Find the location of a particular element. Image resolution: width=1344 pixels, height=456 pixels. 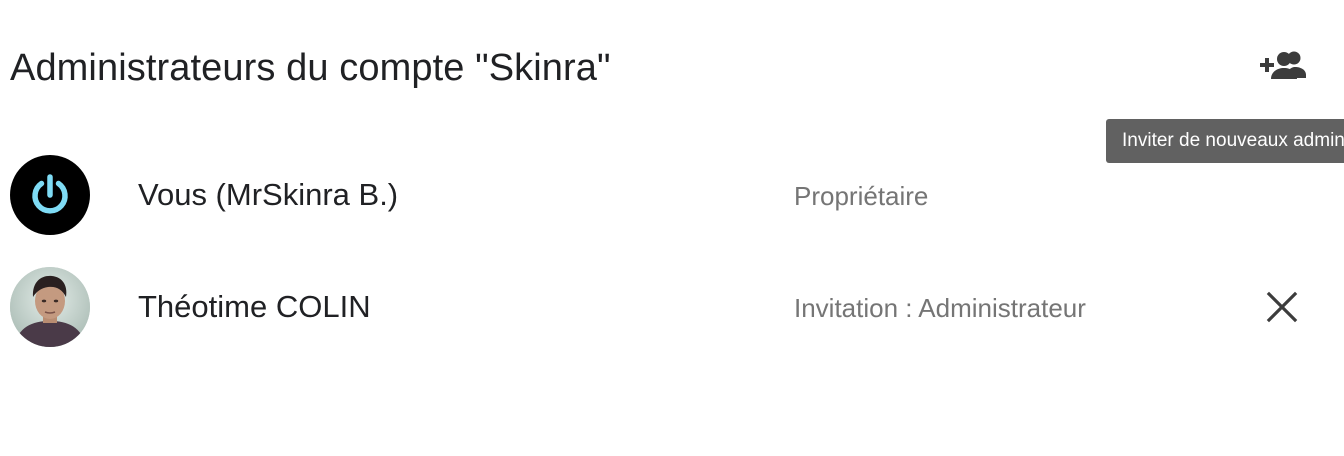

person-add-icon is located at coordinates (1283, 65).